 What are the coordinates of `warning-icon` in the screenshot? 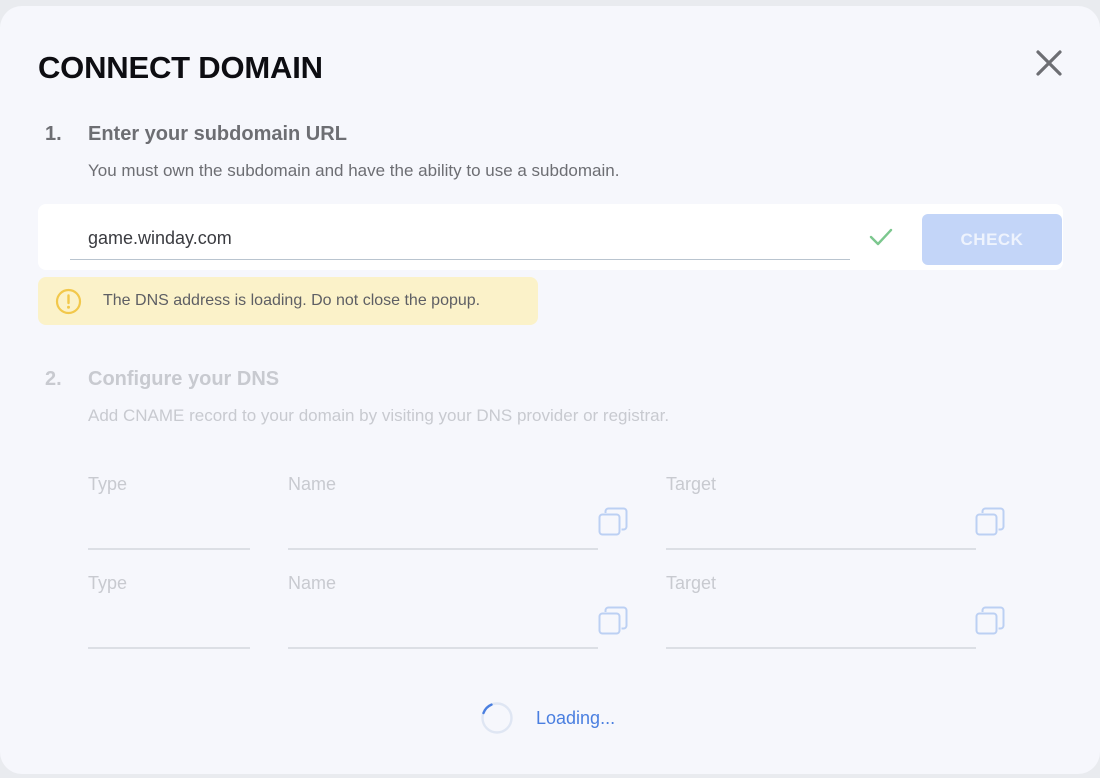 It's located at (68, 301).